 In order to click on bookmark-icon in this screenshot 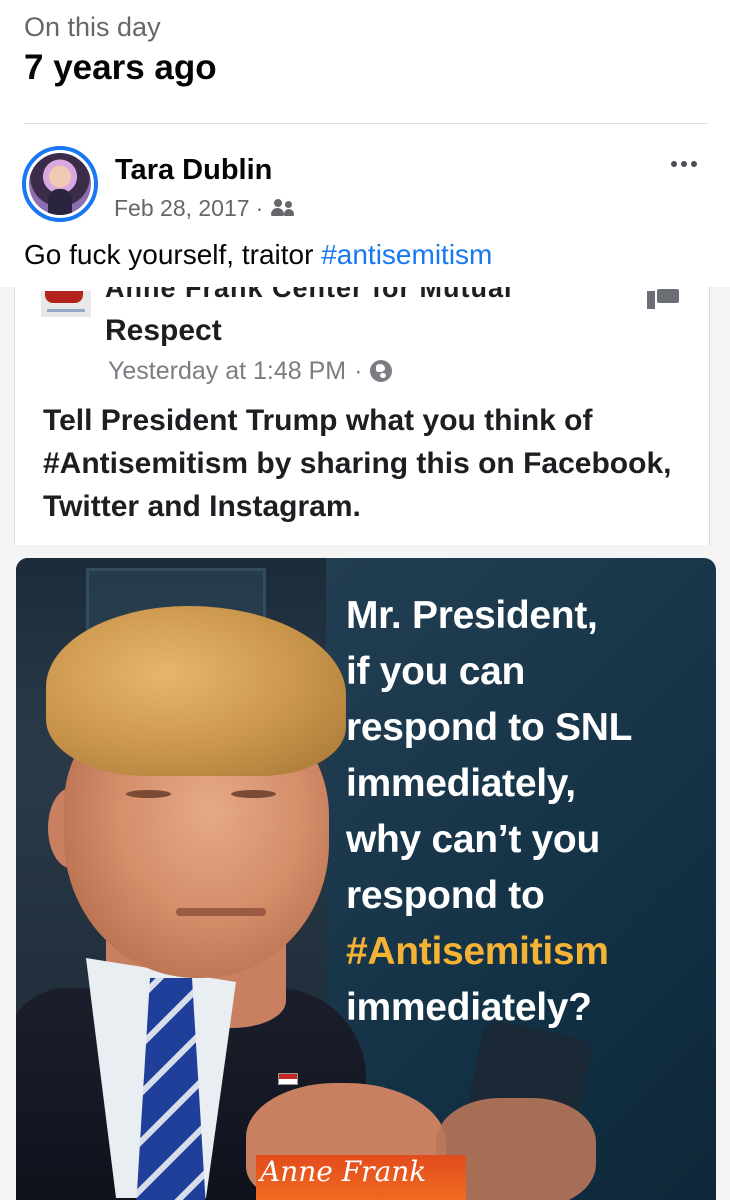, I will do `click(663, 299)`.